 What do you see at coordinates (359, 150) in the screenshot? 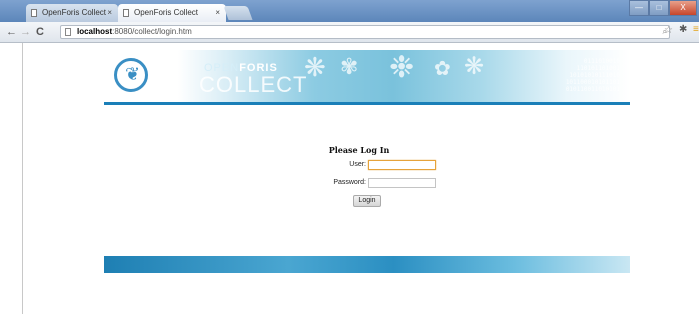
I see `login-title: Please Log In` at bounding box center [359, 150].